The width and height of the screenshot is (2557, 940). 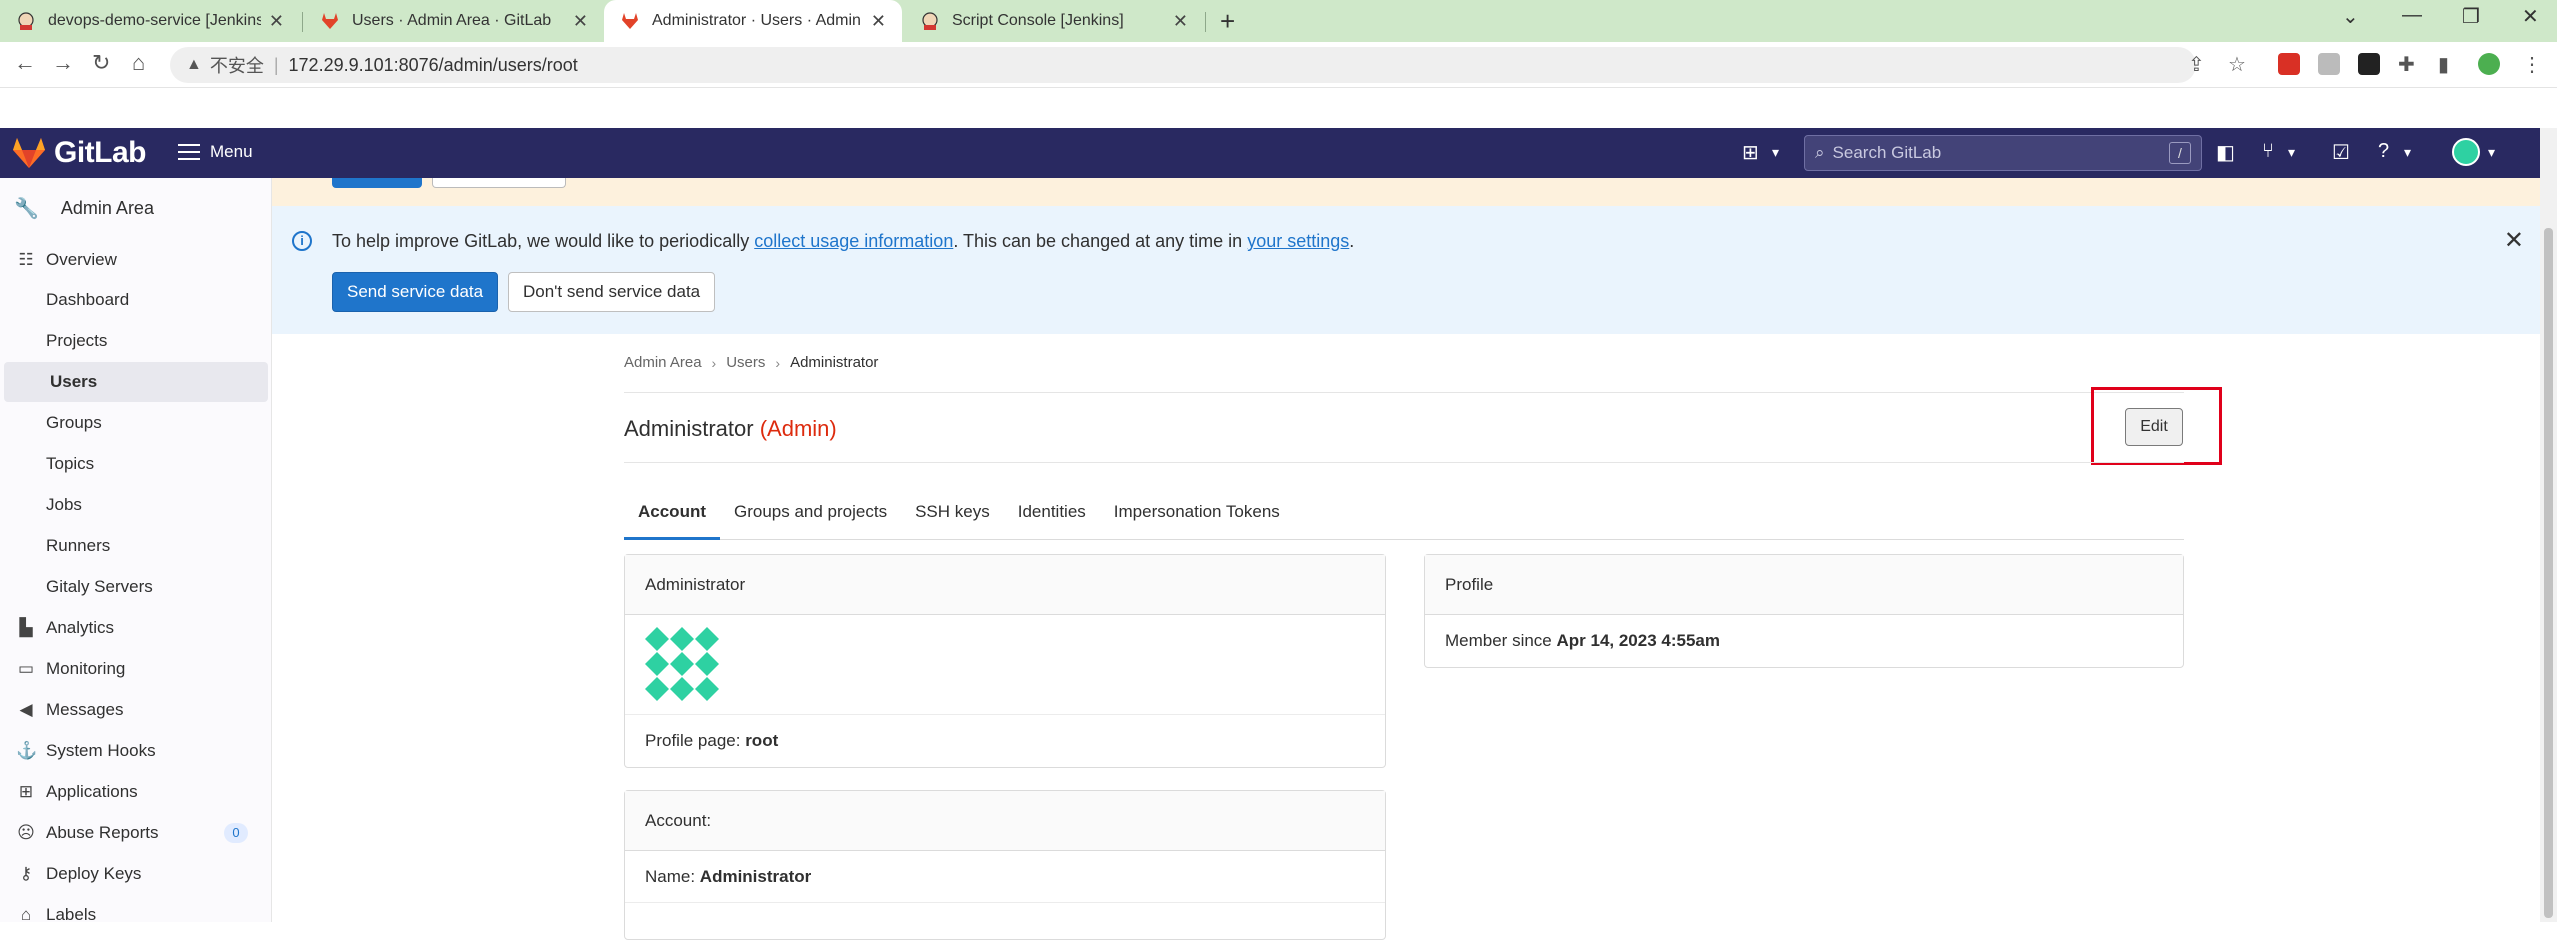 I want to click on new-tab-icon: +, so click(x=1227, y=21).